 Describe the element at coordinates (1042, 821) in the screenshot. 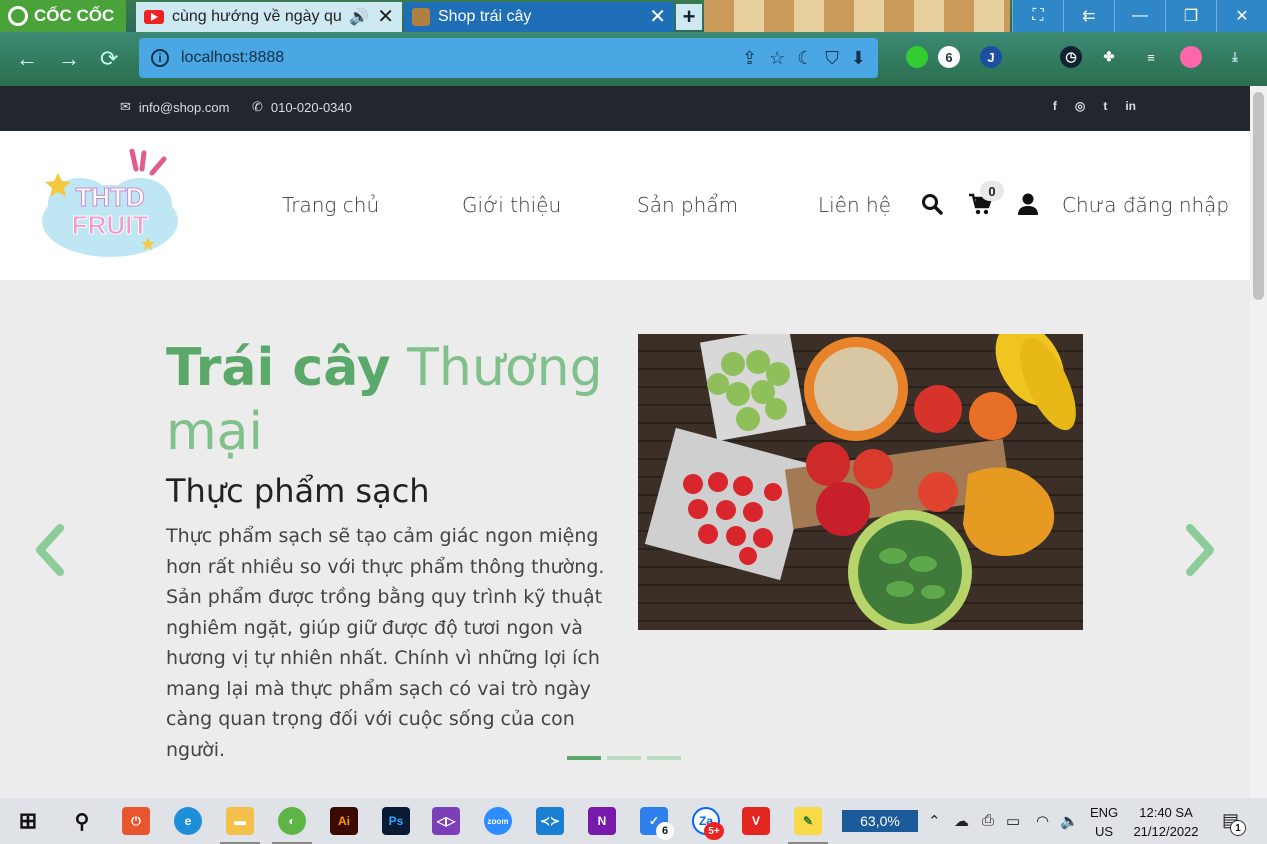

I see `wifi-icon: ◠` at that location.